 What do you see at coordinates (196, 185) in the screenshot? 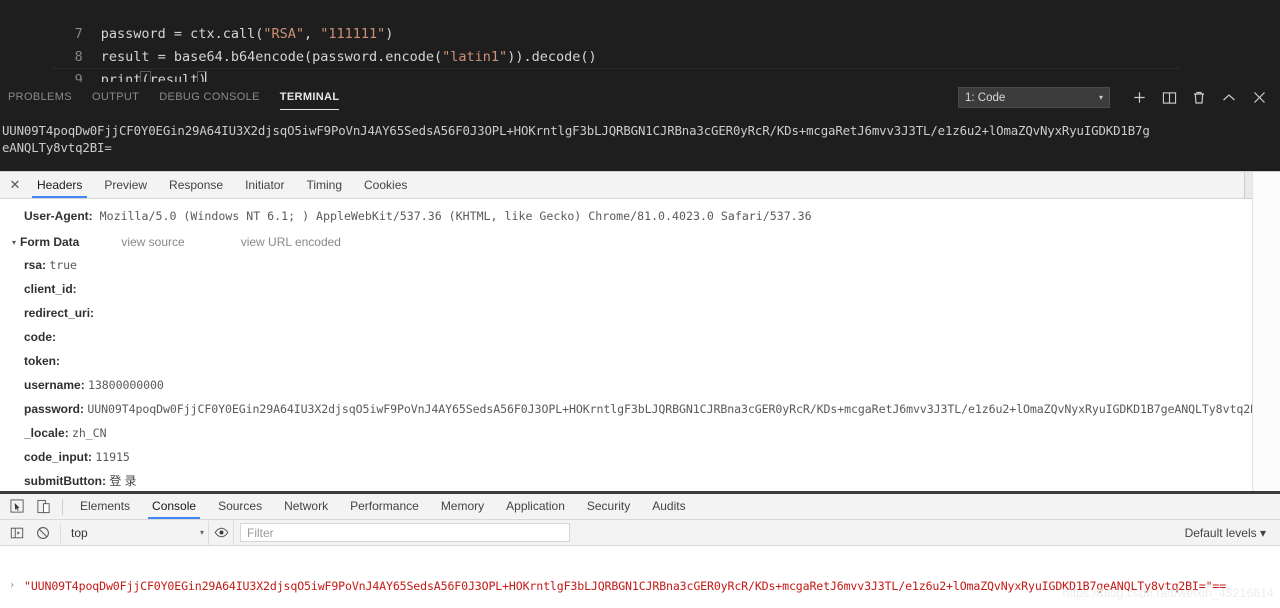
I see `tab-response: Response` at bounding box center [196, 185].